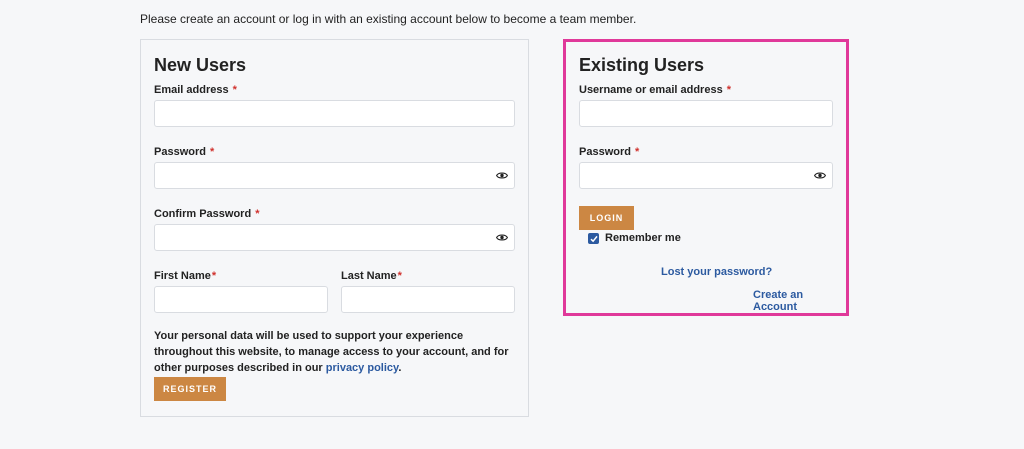 The width and height of the screenshot is (1024, 449). I want to click on login-password-label-text: Password, so click(605, 152).